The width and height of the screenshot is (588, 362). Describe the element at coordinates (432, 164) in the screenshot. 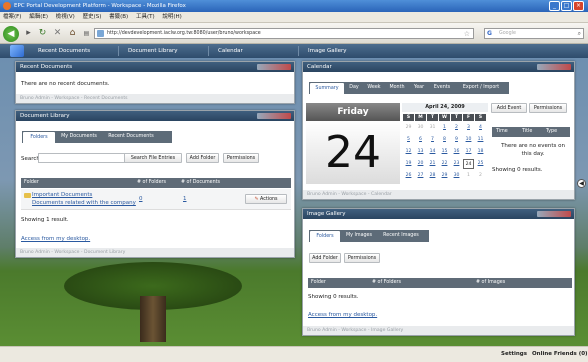

I see `calendar-day: 21` at that location.